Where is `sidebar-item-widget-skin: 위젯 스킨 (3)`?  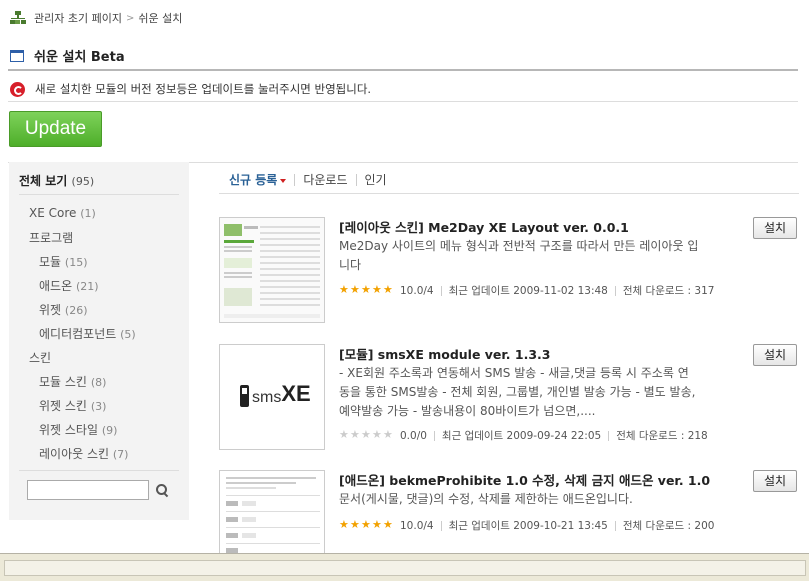 sidebar-item-widget-skin: 위젯 스킨 (3) is located at coordinates (72, 405).